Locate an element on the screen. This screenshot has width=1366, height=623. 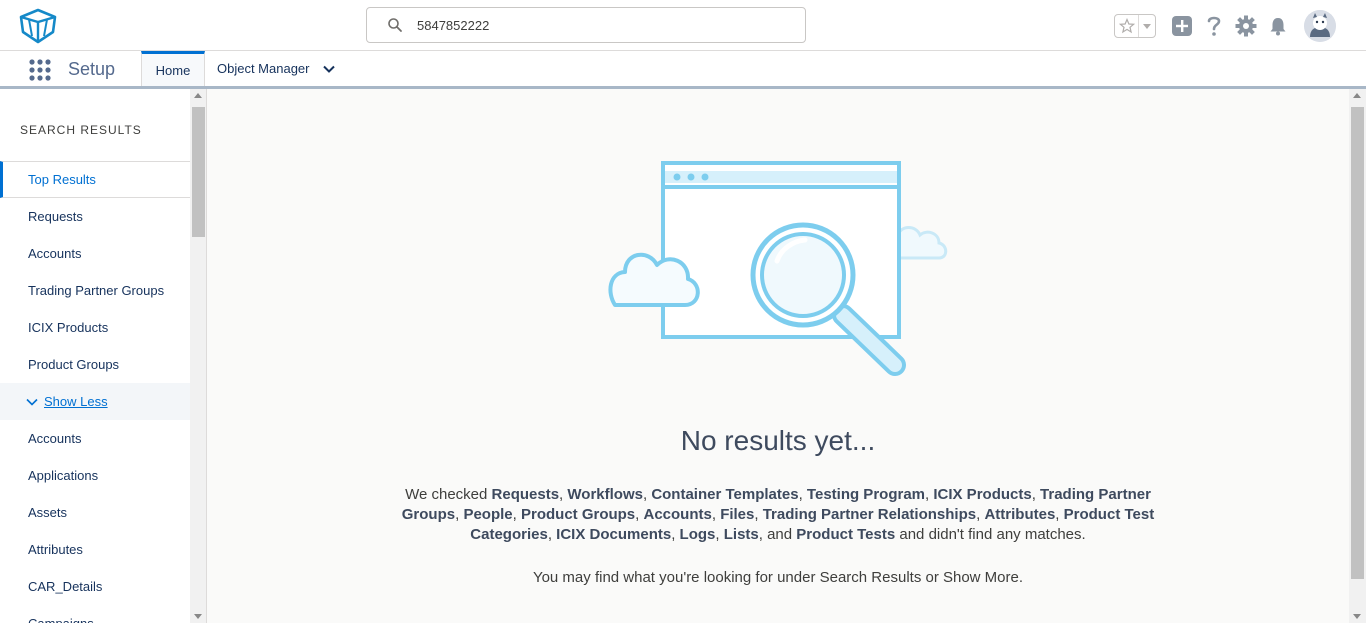
tab-object-manager: Object Manager is located at coordinates (281, 68).